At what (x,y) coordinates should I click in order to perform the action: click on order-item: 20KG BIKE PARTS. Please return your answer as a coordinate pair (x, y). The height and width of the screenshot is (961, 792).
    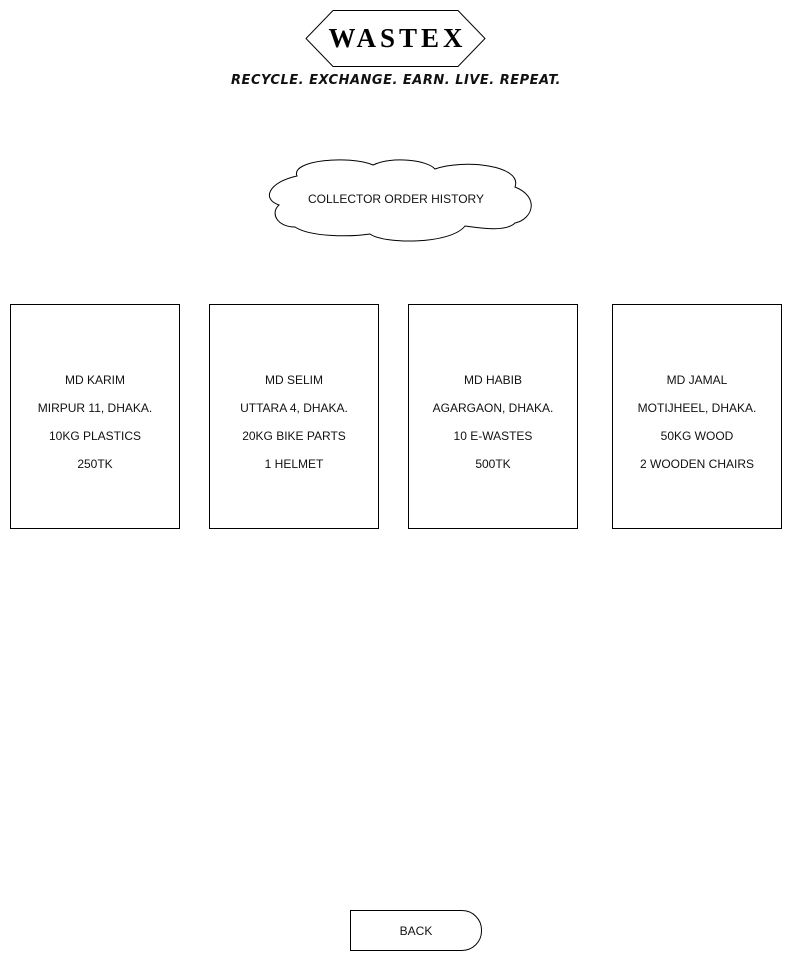
    Looking at the image, I should click on (294, 436).